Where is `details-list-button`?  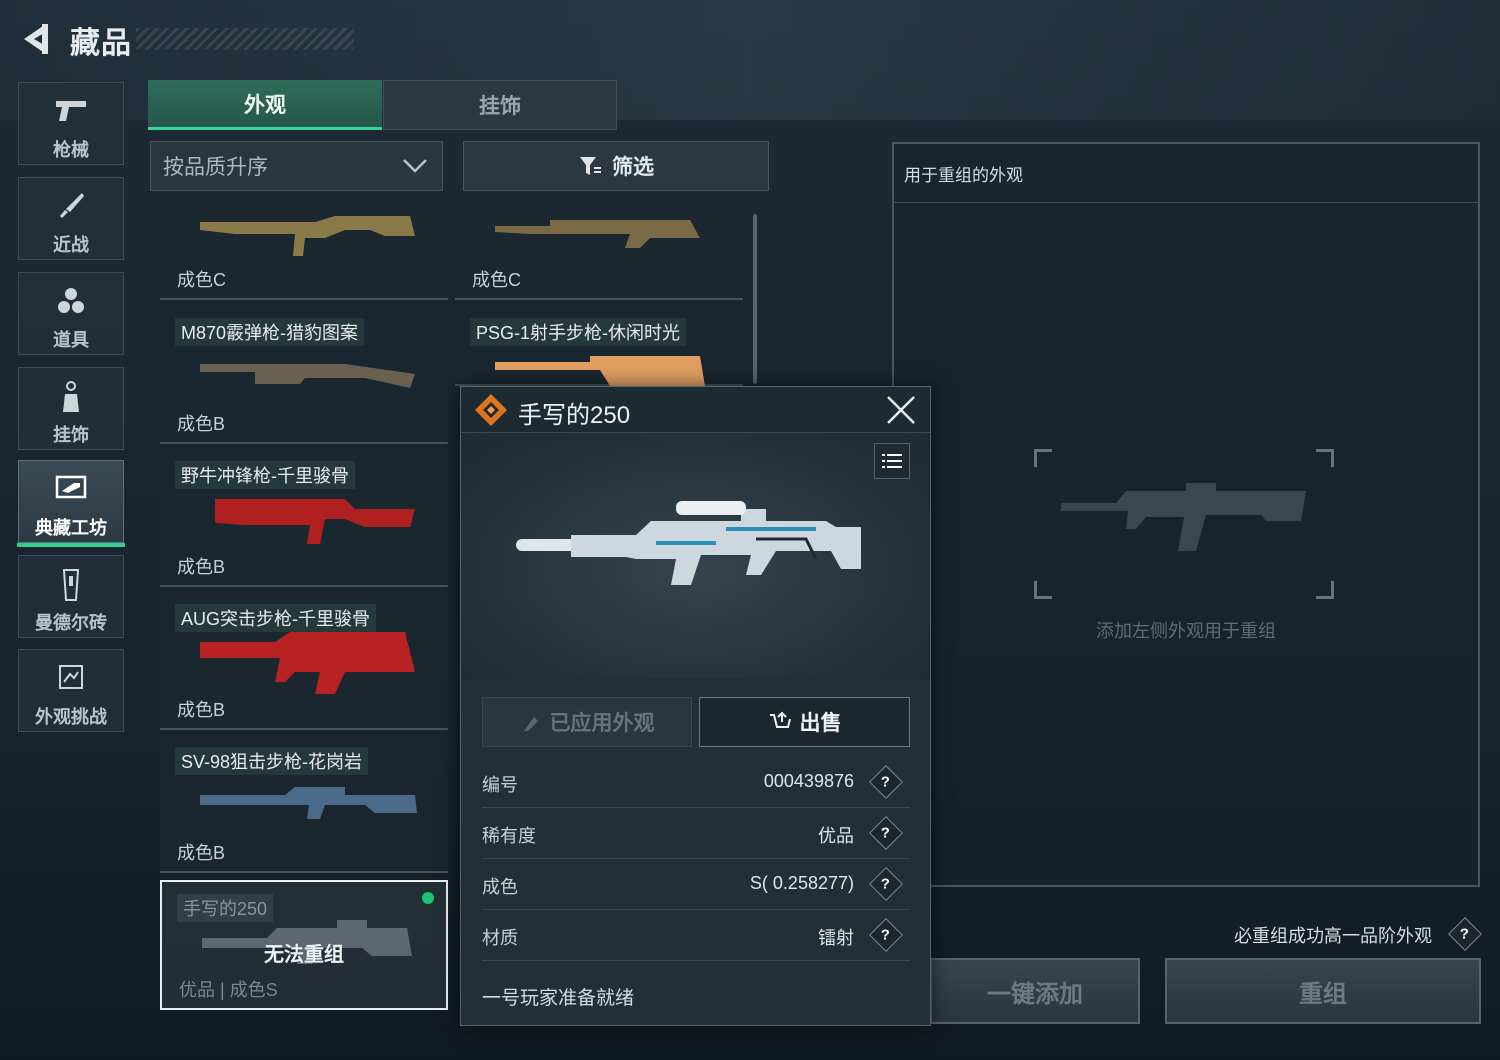 details-list-button is located at coordinates (892, 461).